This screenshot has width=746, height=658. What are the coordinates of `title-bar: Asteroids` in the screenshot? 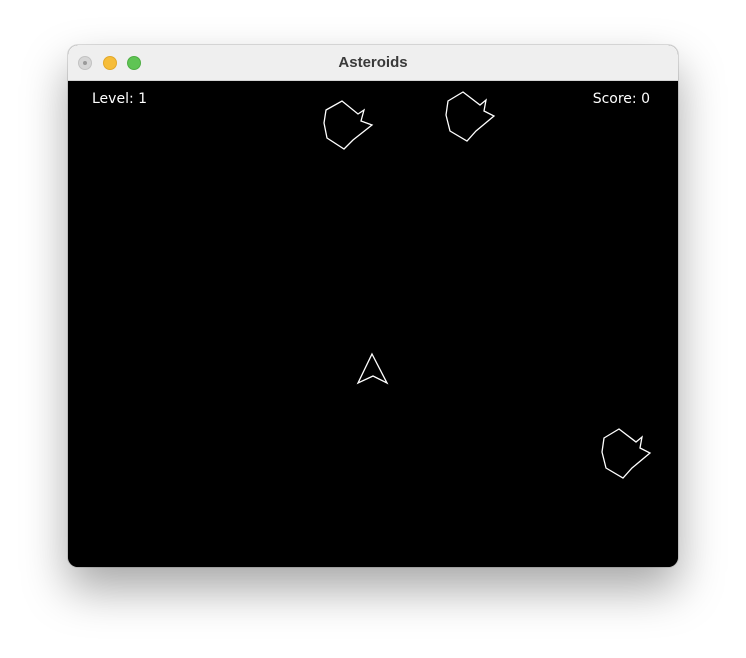 It's located at (373, 63).